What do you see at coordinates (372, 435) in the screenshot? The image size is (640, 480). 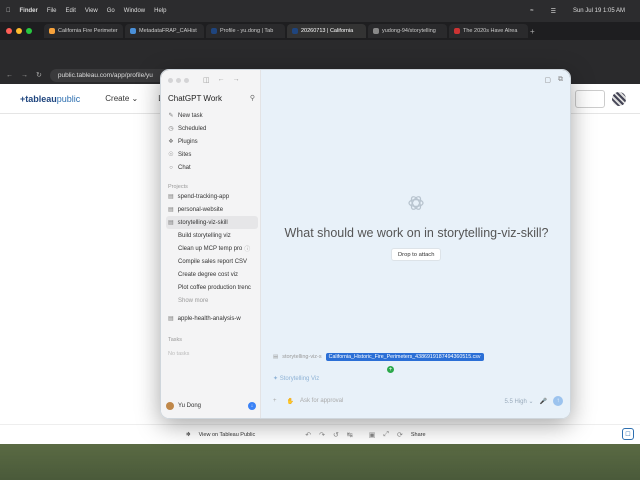 I see `device-layout-icon: ▣` at bounding box center [372, 435].